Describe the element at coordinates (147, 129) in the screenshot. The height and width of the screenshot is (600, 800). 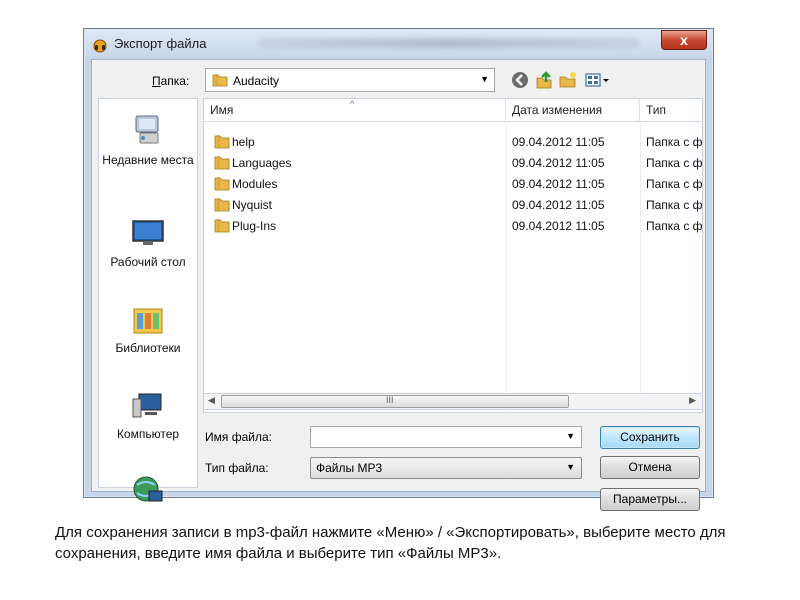
I see `recent-places-icon` at that location.